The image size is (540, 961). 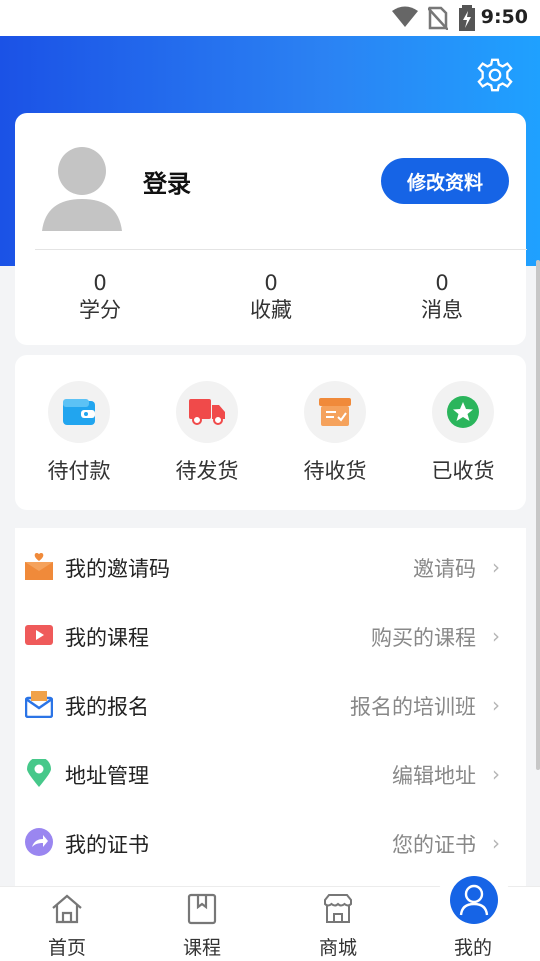 I want to click on menu-item-invite-code: 我的邀请码 邀请码 ›, so click(x=270, y=565).